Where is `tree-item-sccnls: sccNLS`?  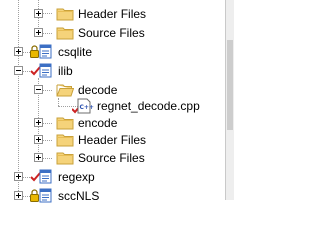
tree-item-sccnls: sccNLS is located at coordinates (112, 196).